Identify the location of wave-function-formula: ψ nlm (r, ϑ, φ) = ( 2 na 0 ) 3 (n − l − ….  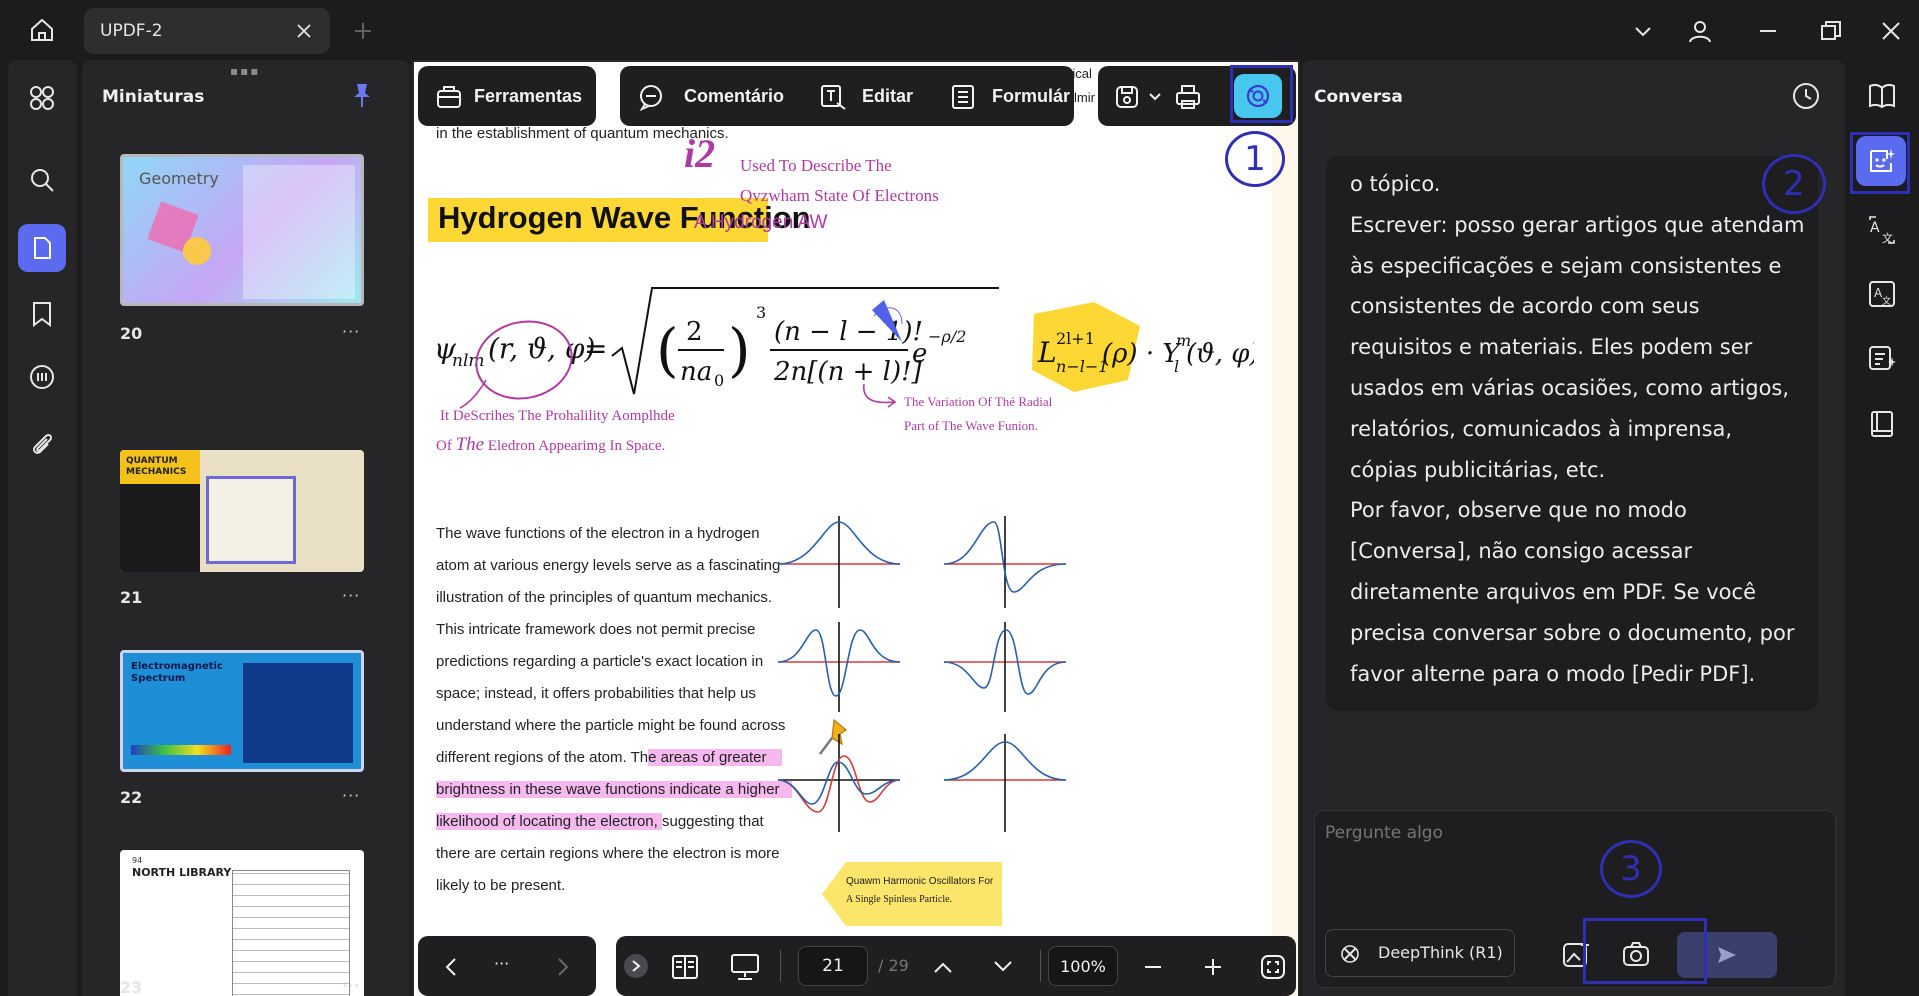
(844, 345).